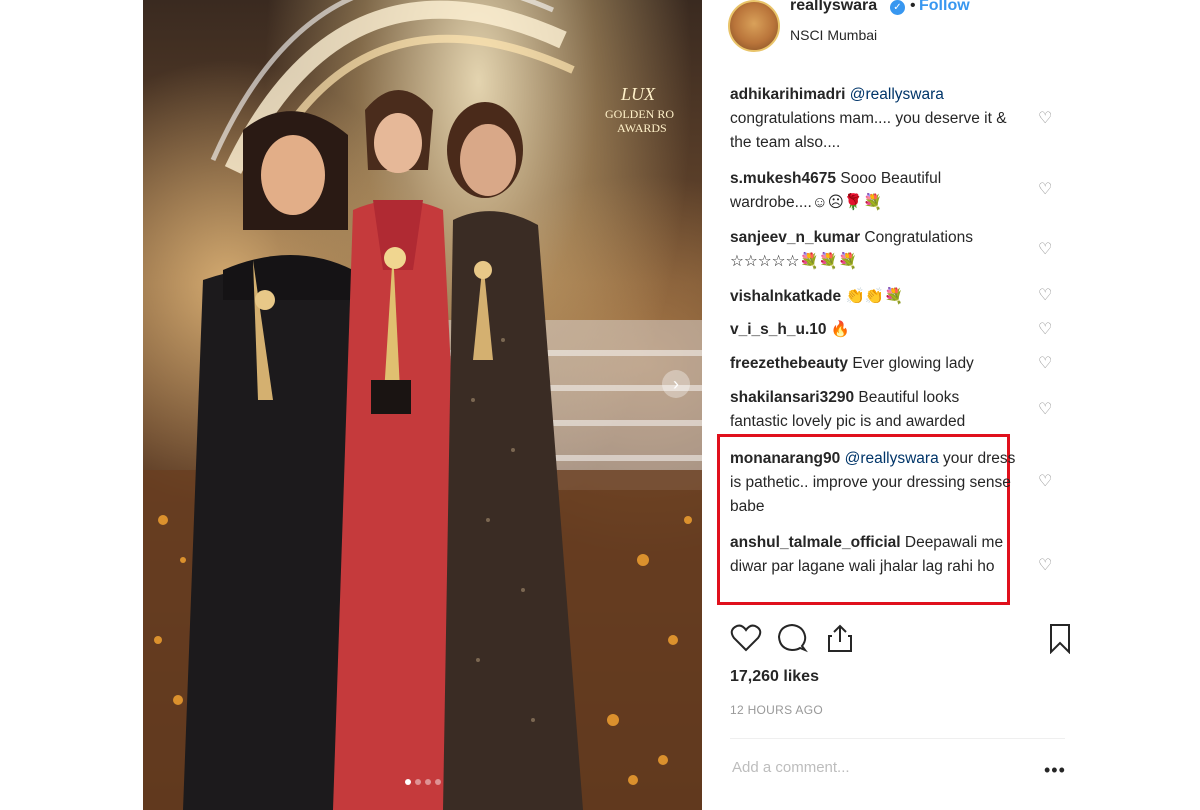 This screenshot has width=1200, height=810. Describe the element at coordinates (833, 7) in the screenshot. I see `post-username: reallyswara` at that location.